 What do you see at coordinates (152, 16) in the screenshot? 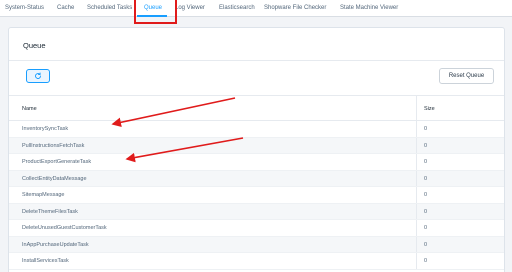
I see `active-tab-indicator` at bounding box center [152, 16].